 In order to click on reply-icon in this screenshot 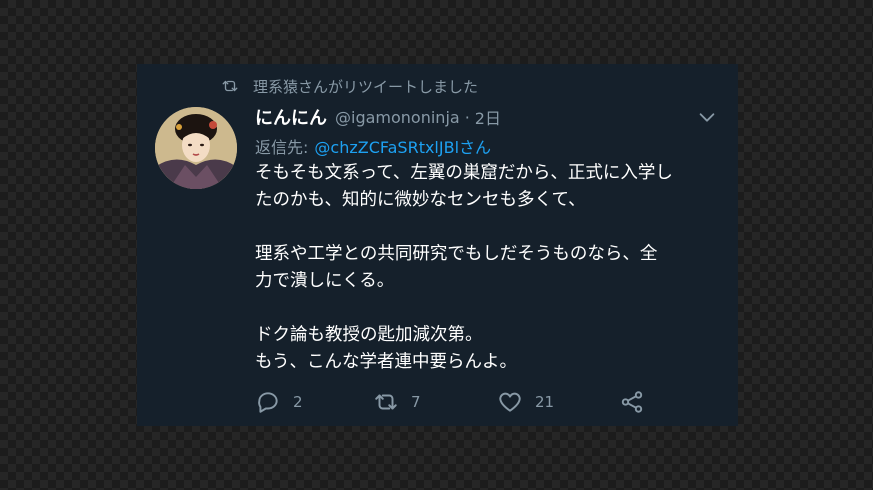, I will do `click(268, 402)`.